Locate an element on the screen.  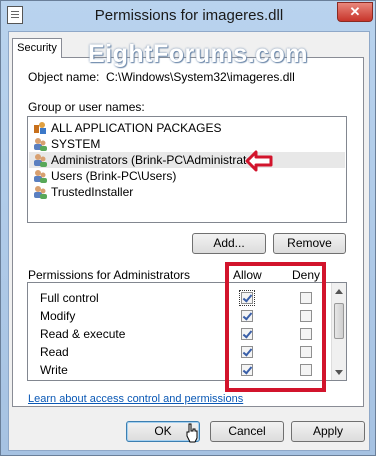
scroll-up-arrow-icon is located at coordinates (339, 291).